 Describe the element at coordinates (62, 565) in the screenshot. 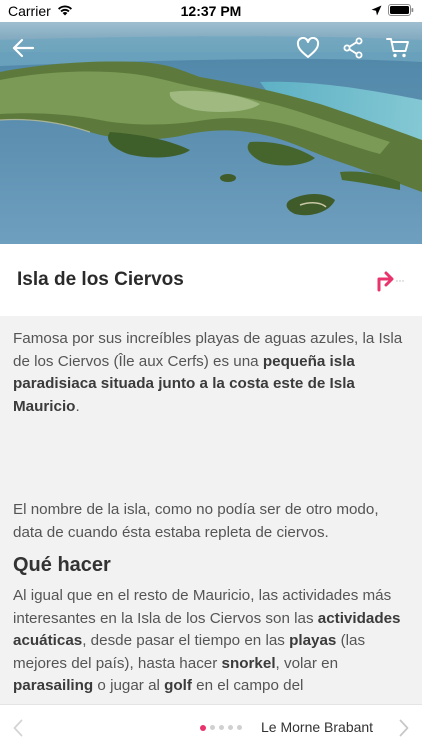

I see `section-title-what-to-do: Qué hacer` at that location.